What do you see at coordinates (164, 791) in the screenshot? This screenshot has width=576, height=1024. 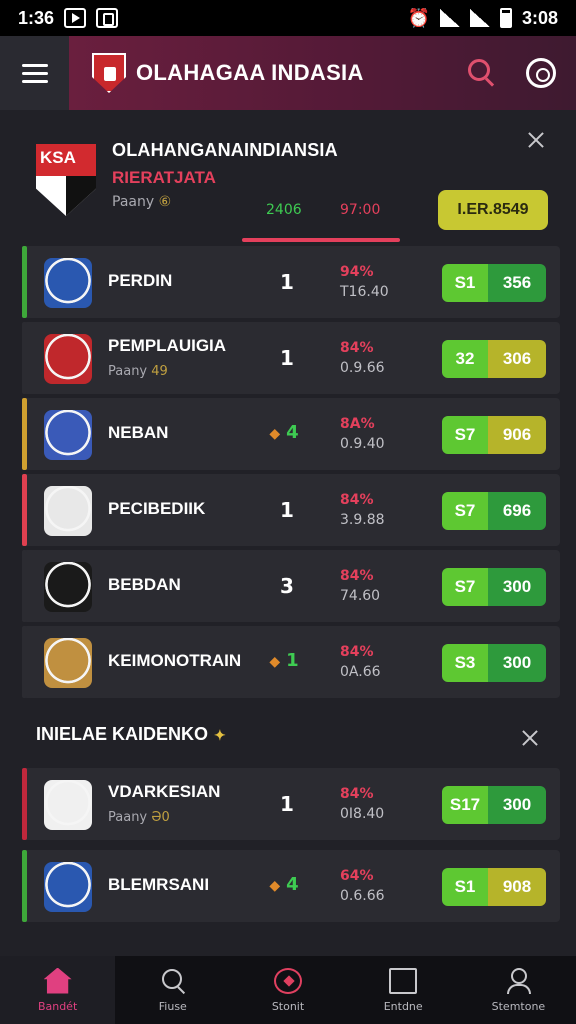 I see `team-name: VDARKESIAN` at bounding box center [164, 791].